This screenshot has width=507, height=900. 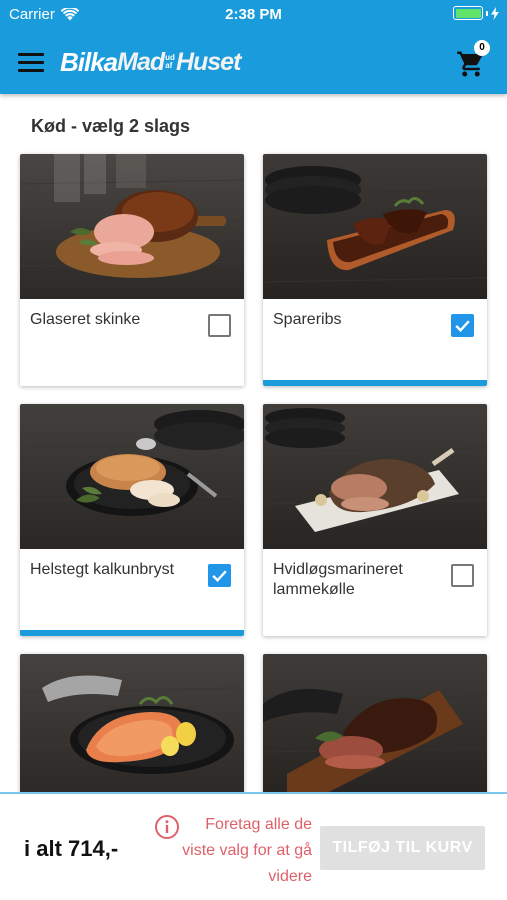 I want to click on hamburger-menu-icon, so click(x=31, y=62).